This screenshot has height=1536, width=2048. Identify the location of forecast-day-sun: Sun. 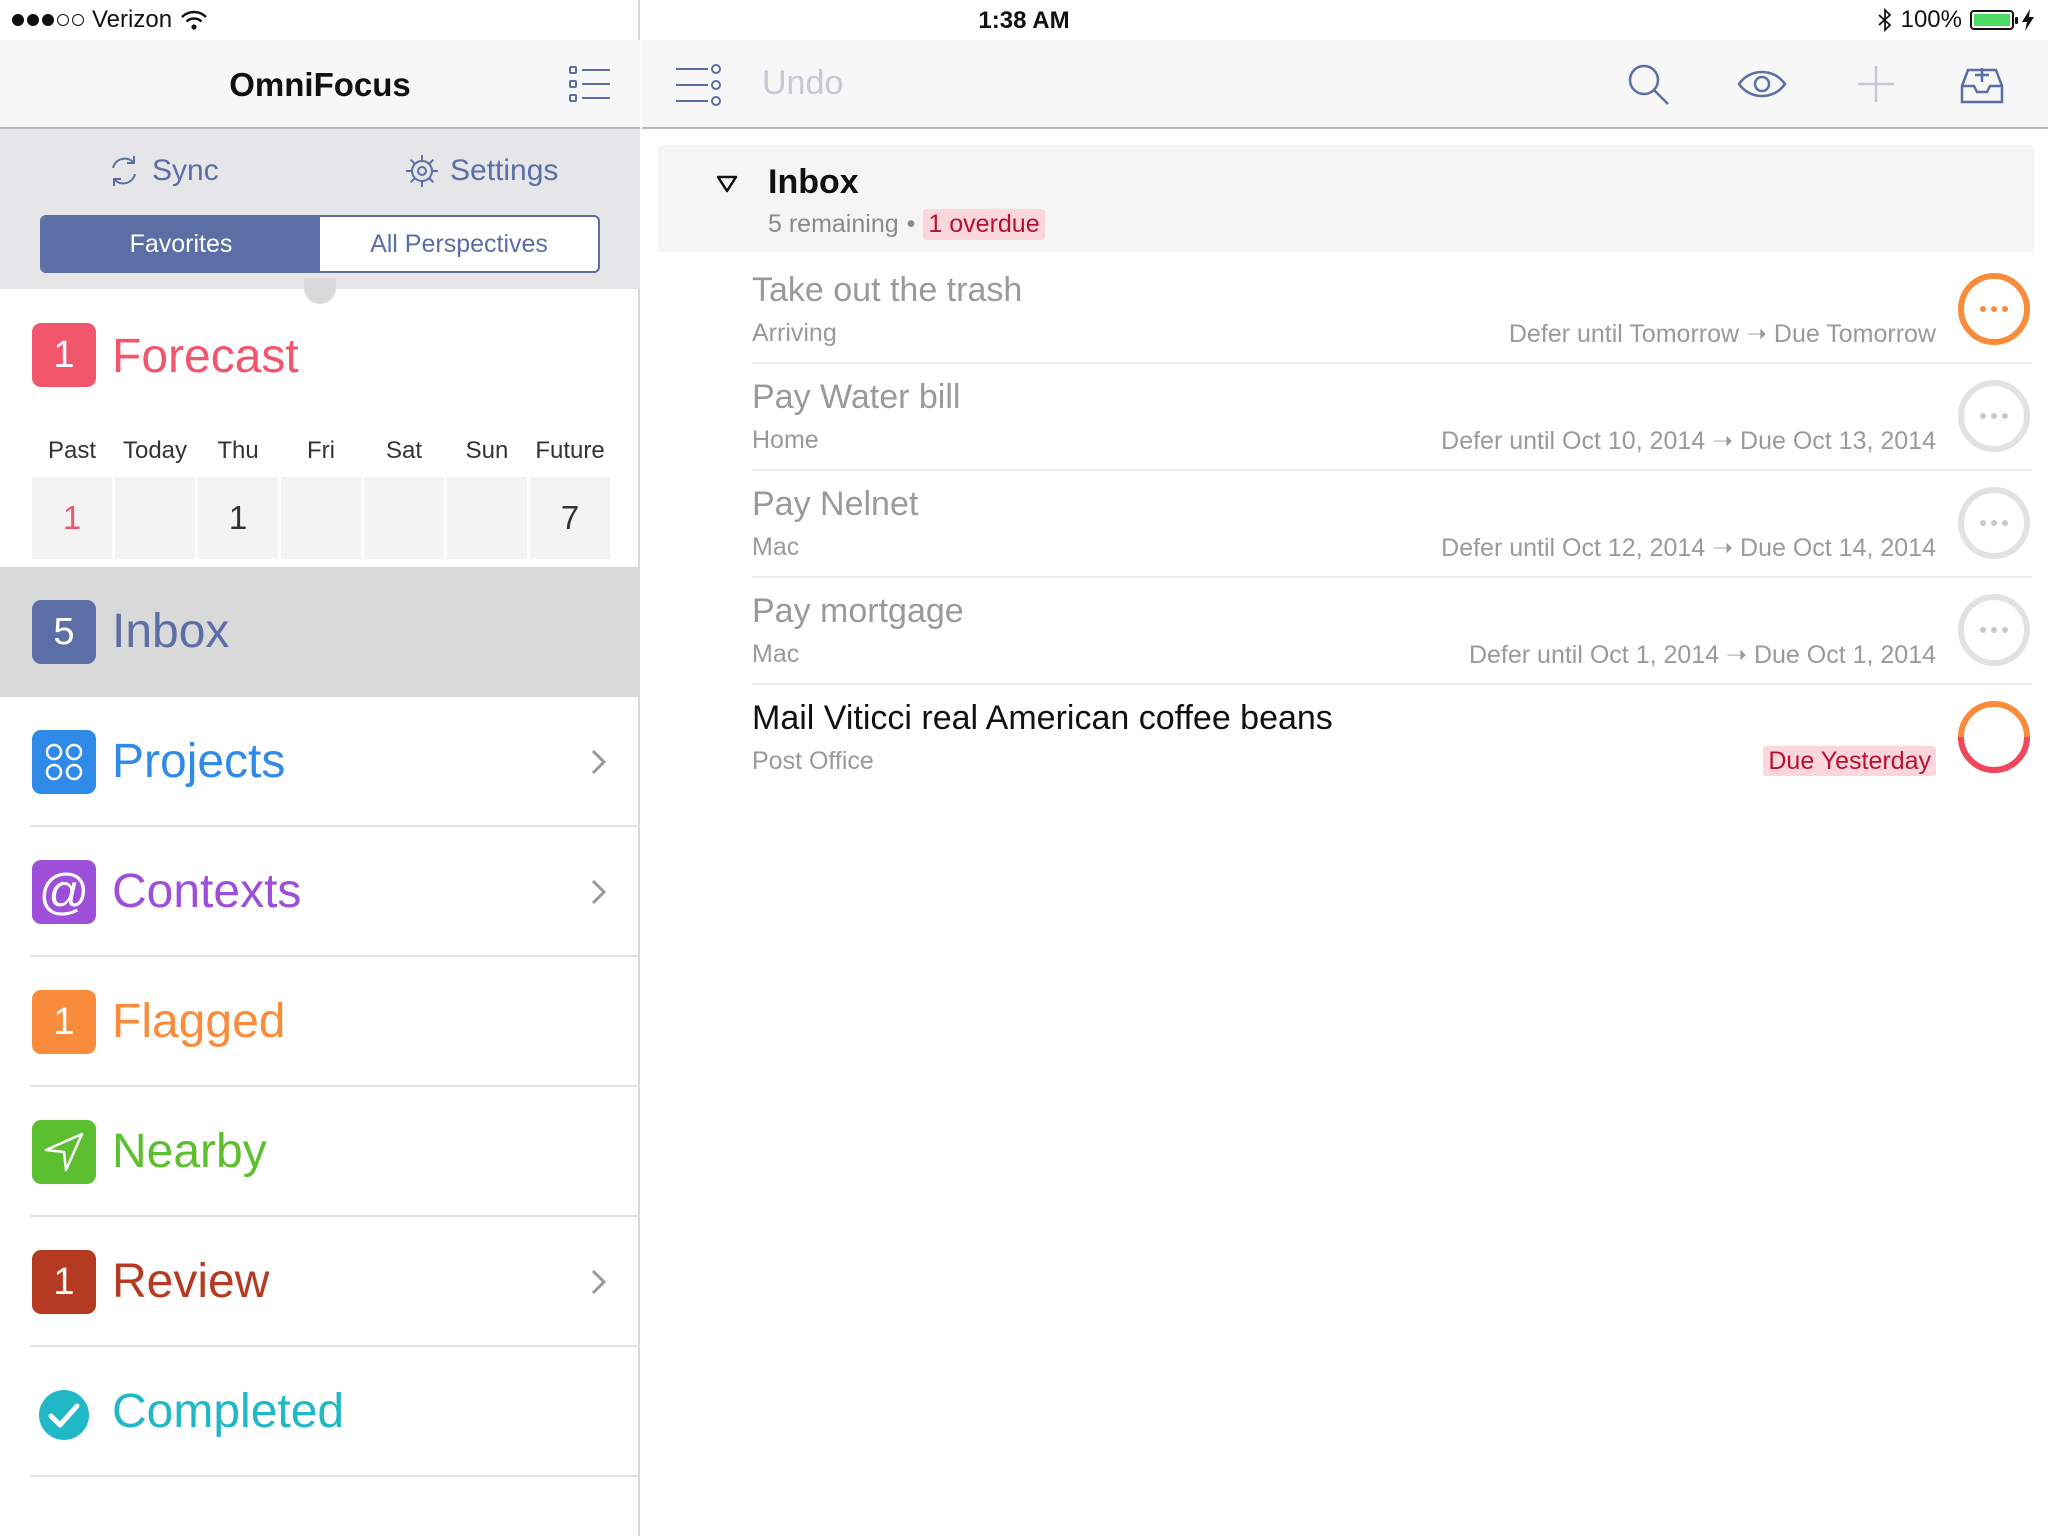
(487, 495).